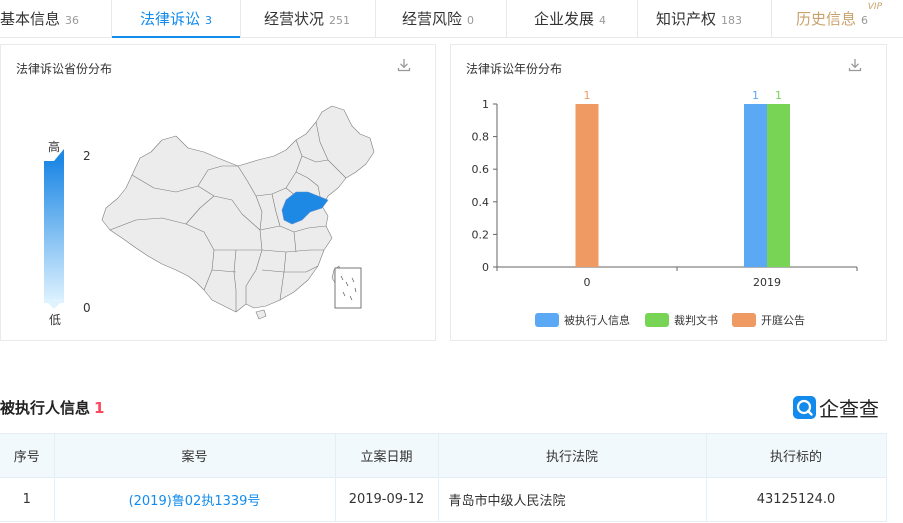 The width and height of the screenshot is (903, 523). I want to click on y-tick-label: 0.8, so click(481, 137).